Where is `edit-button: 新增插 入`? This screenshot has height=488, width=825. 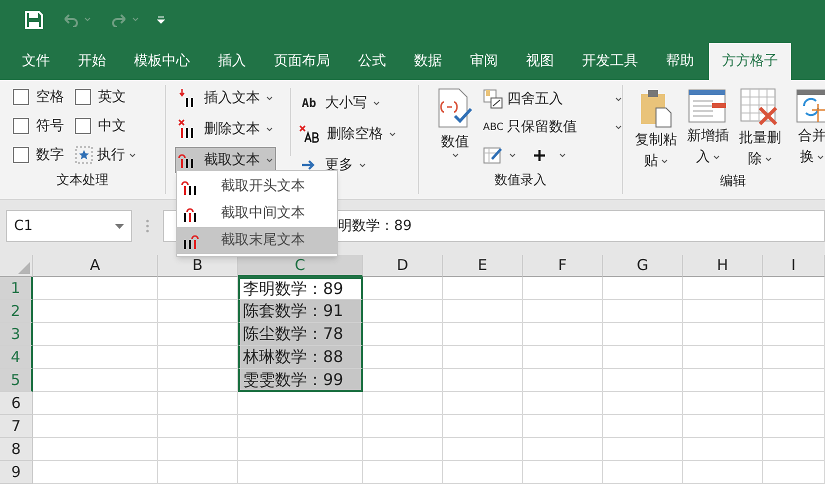 edit-button: 新增插 入 is located at coordinates (708, 130).